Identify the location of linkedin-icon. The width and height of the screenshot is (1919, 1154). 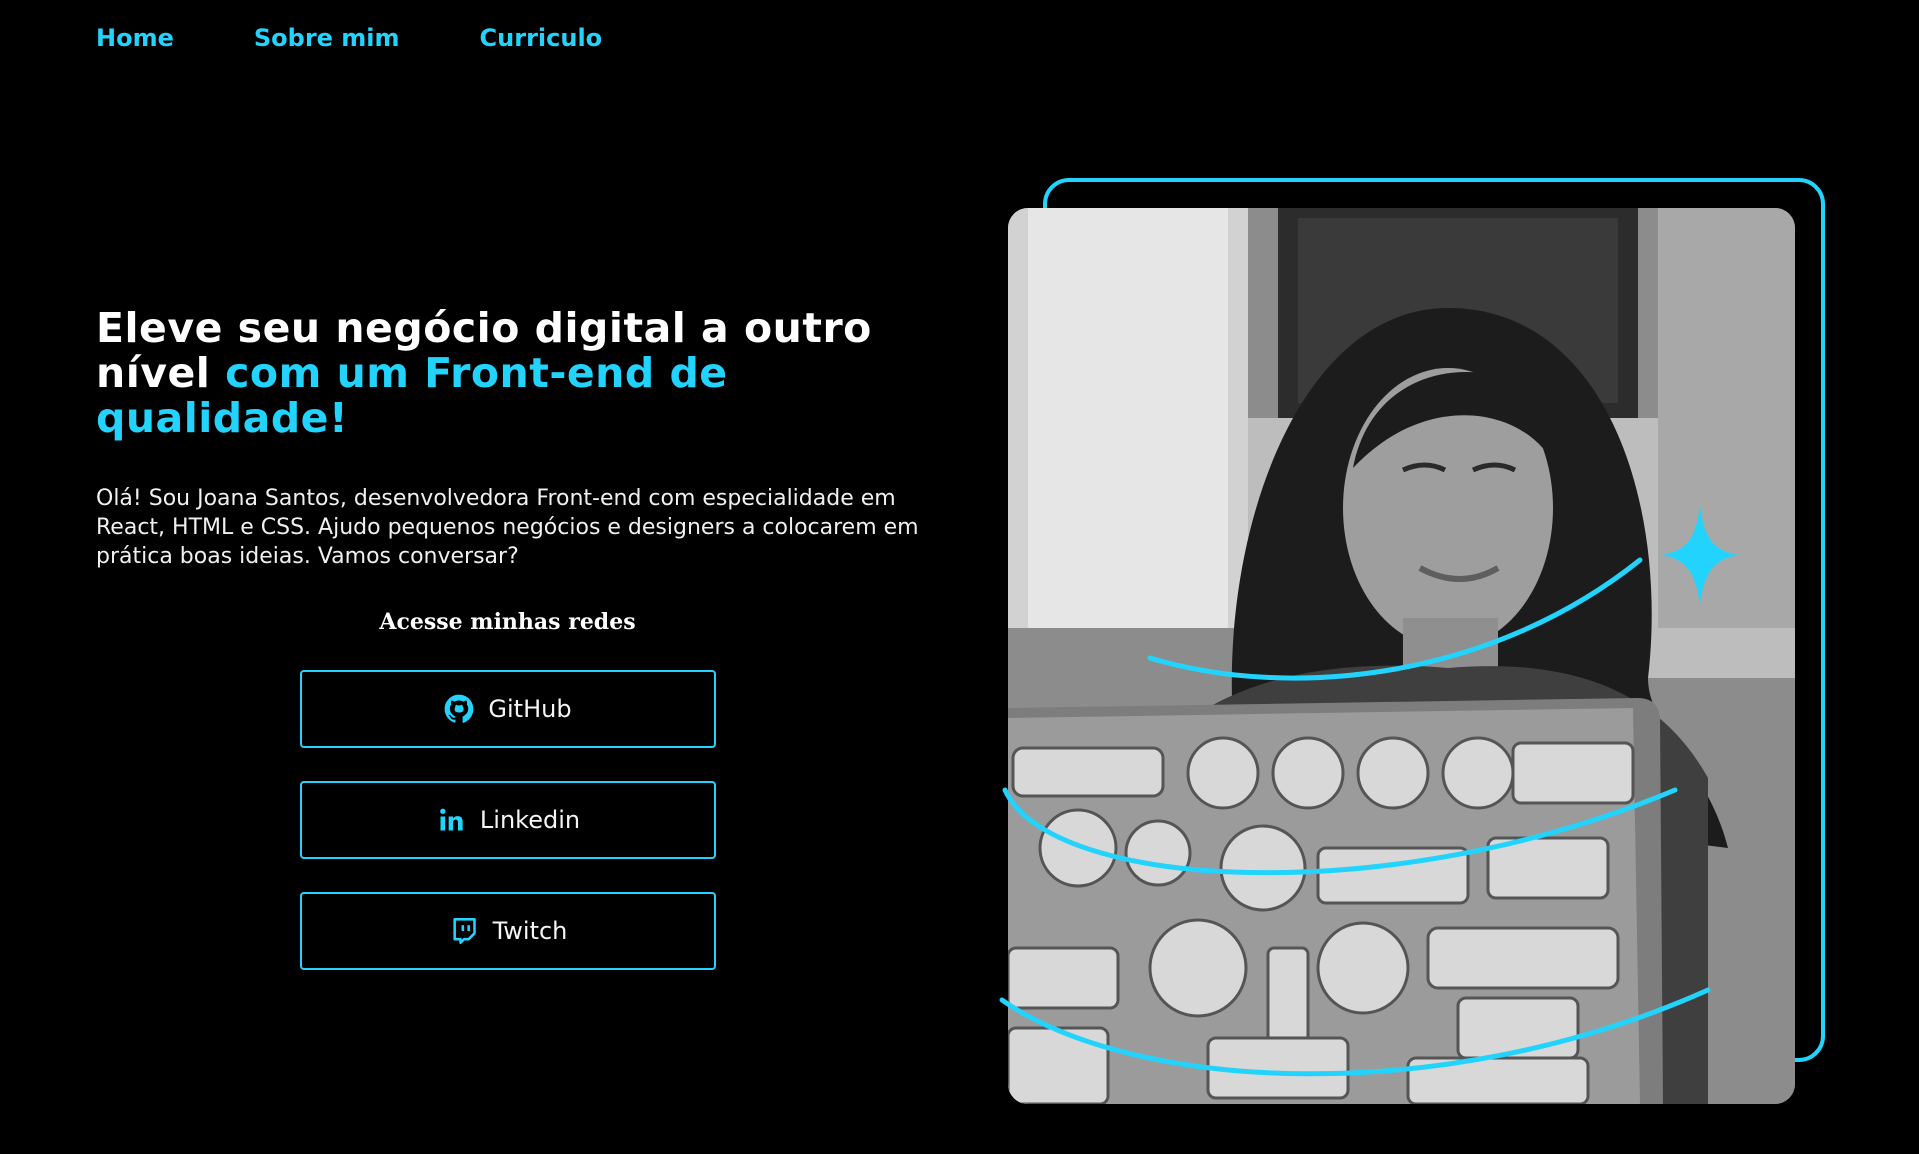
(451, 820).